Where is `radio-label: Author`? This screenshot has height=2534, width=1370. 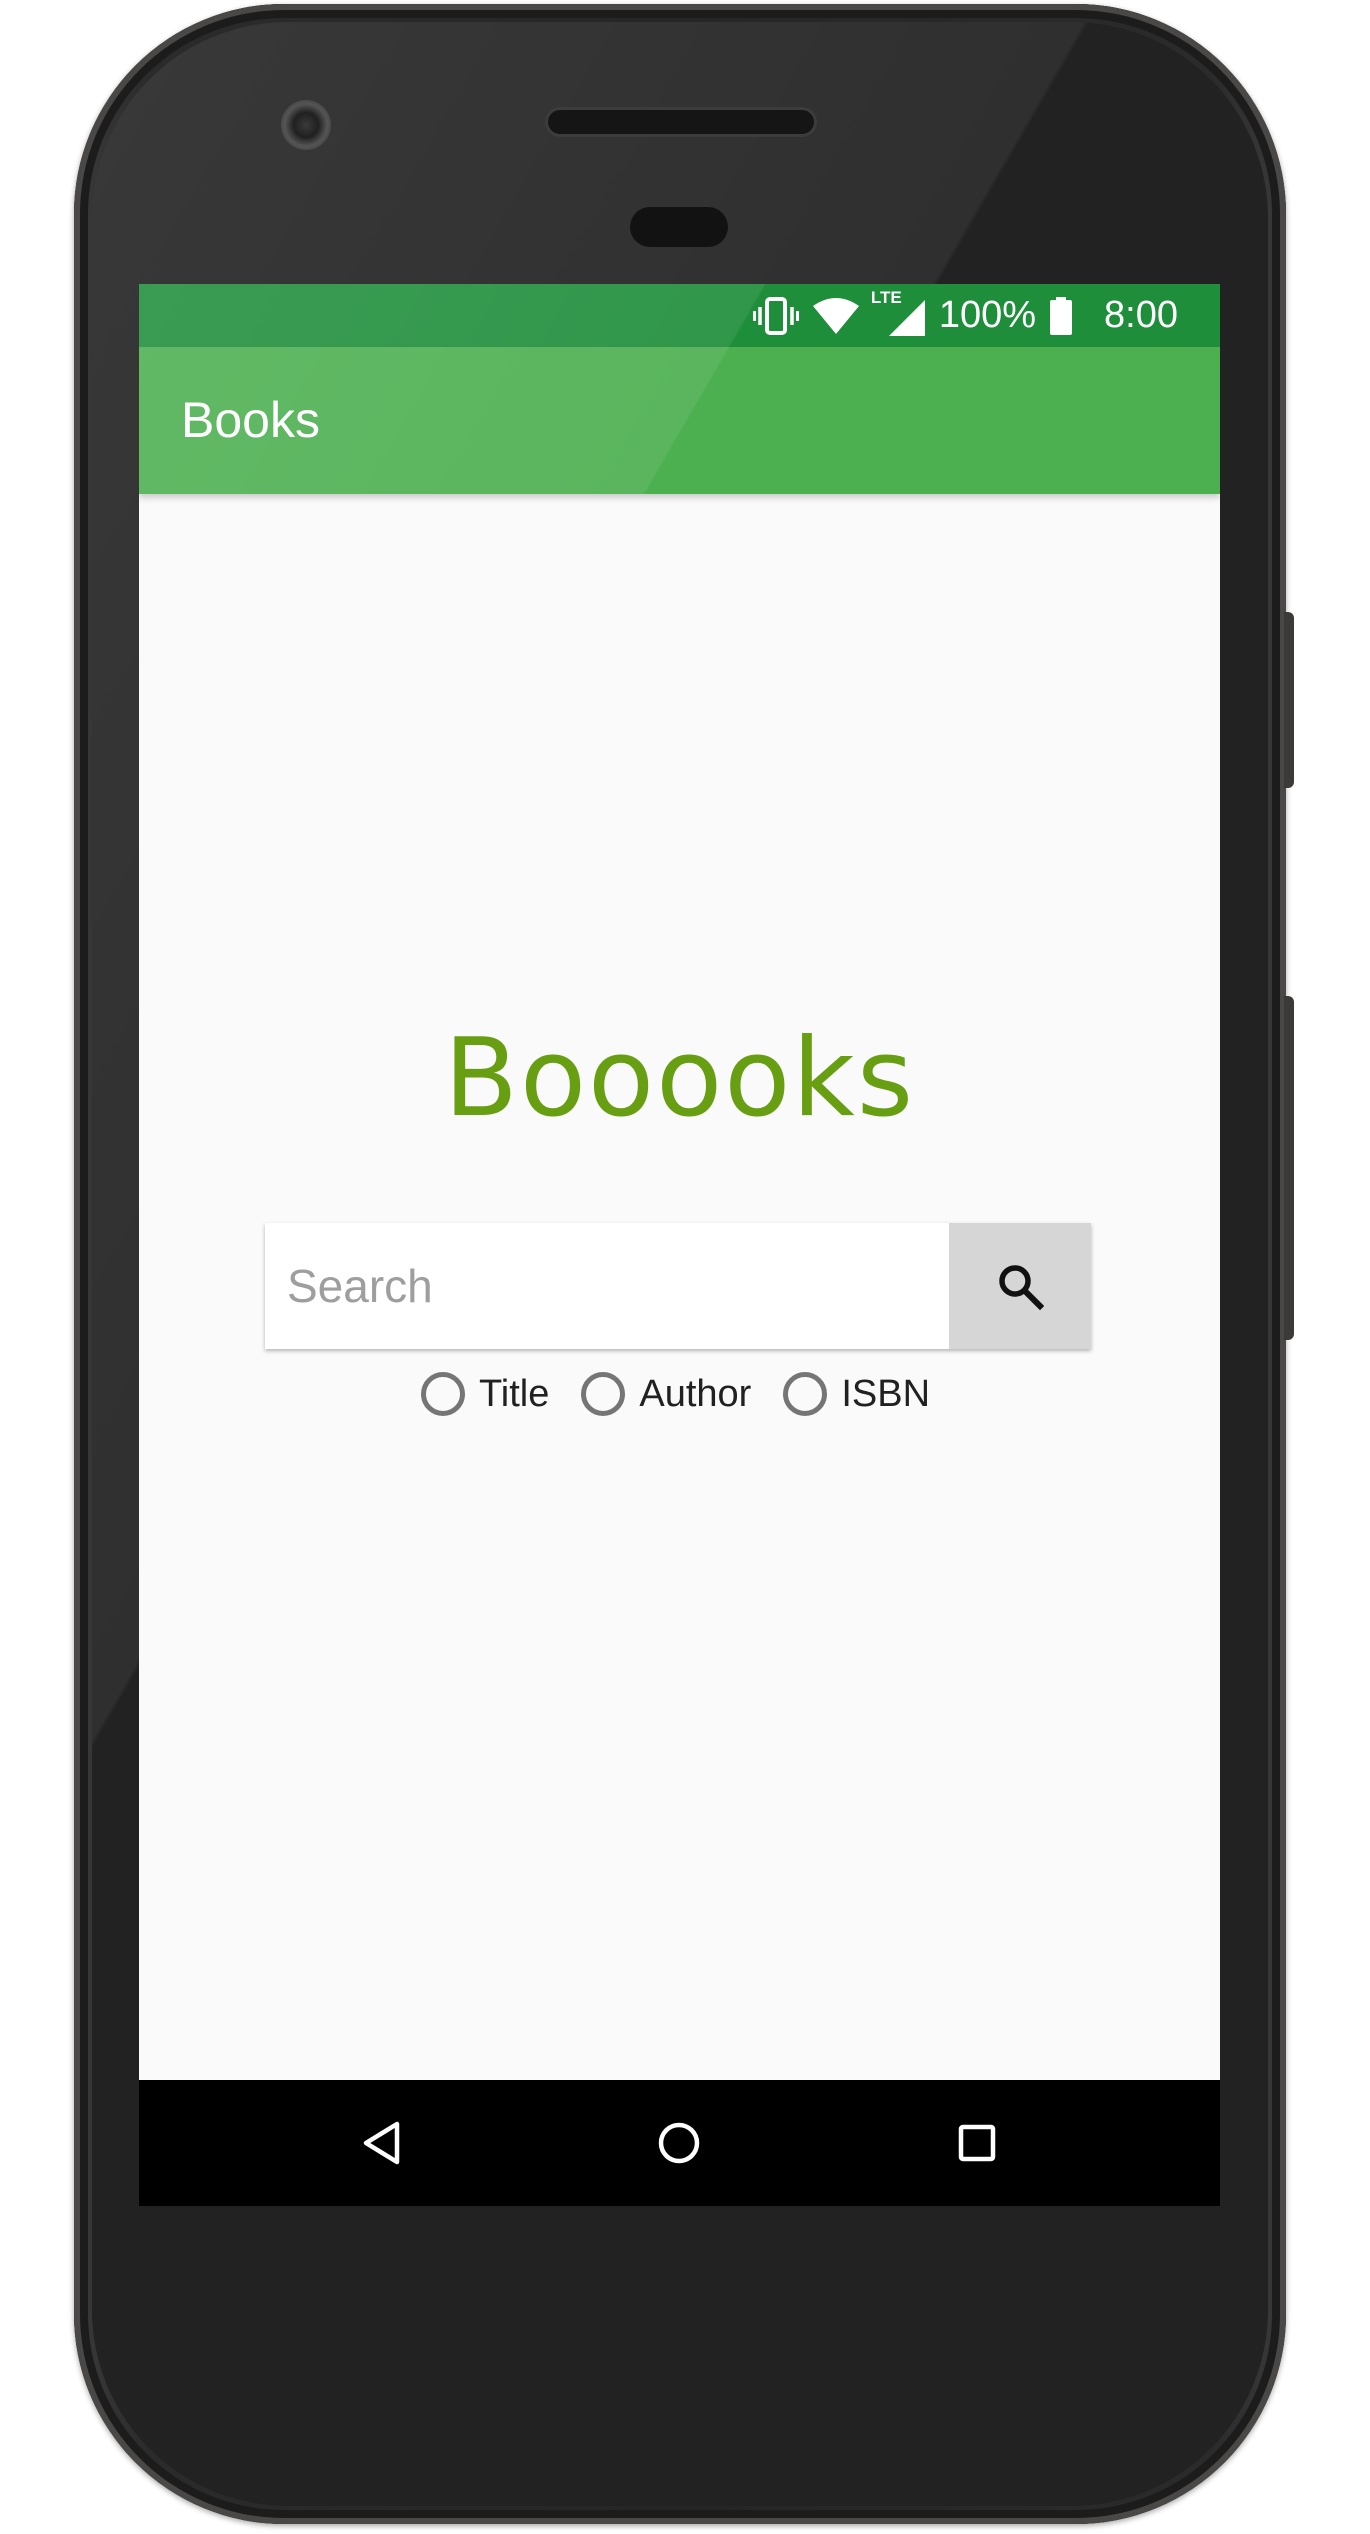
radio-label: Author is located at coordinates (695, 1393).